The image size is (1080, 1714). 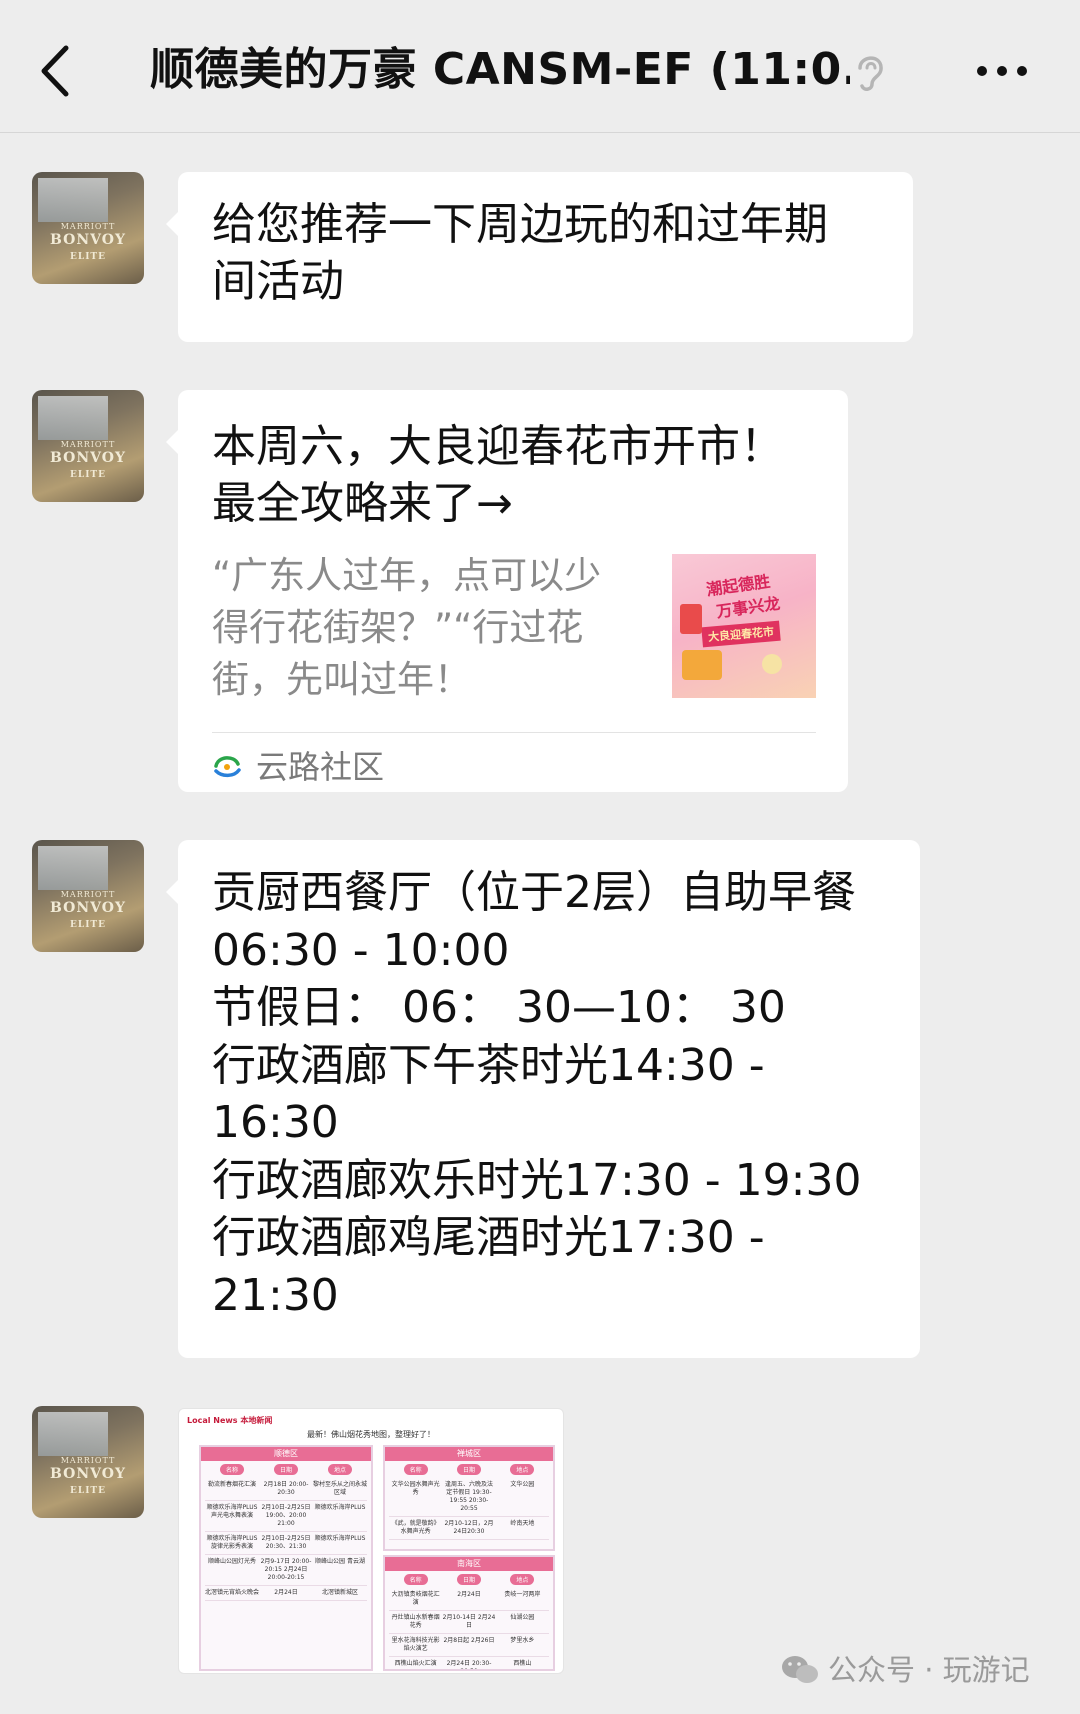 What do you see at coordinates (469, 1454) in the screenshot?
I see `panel-title: 禅城区` at bounding box center [469, 1454].